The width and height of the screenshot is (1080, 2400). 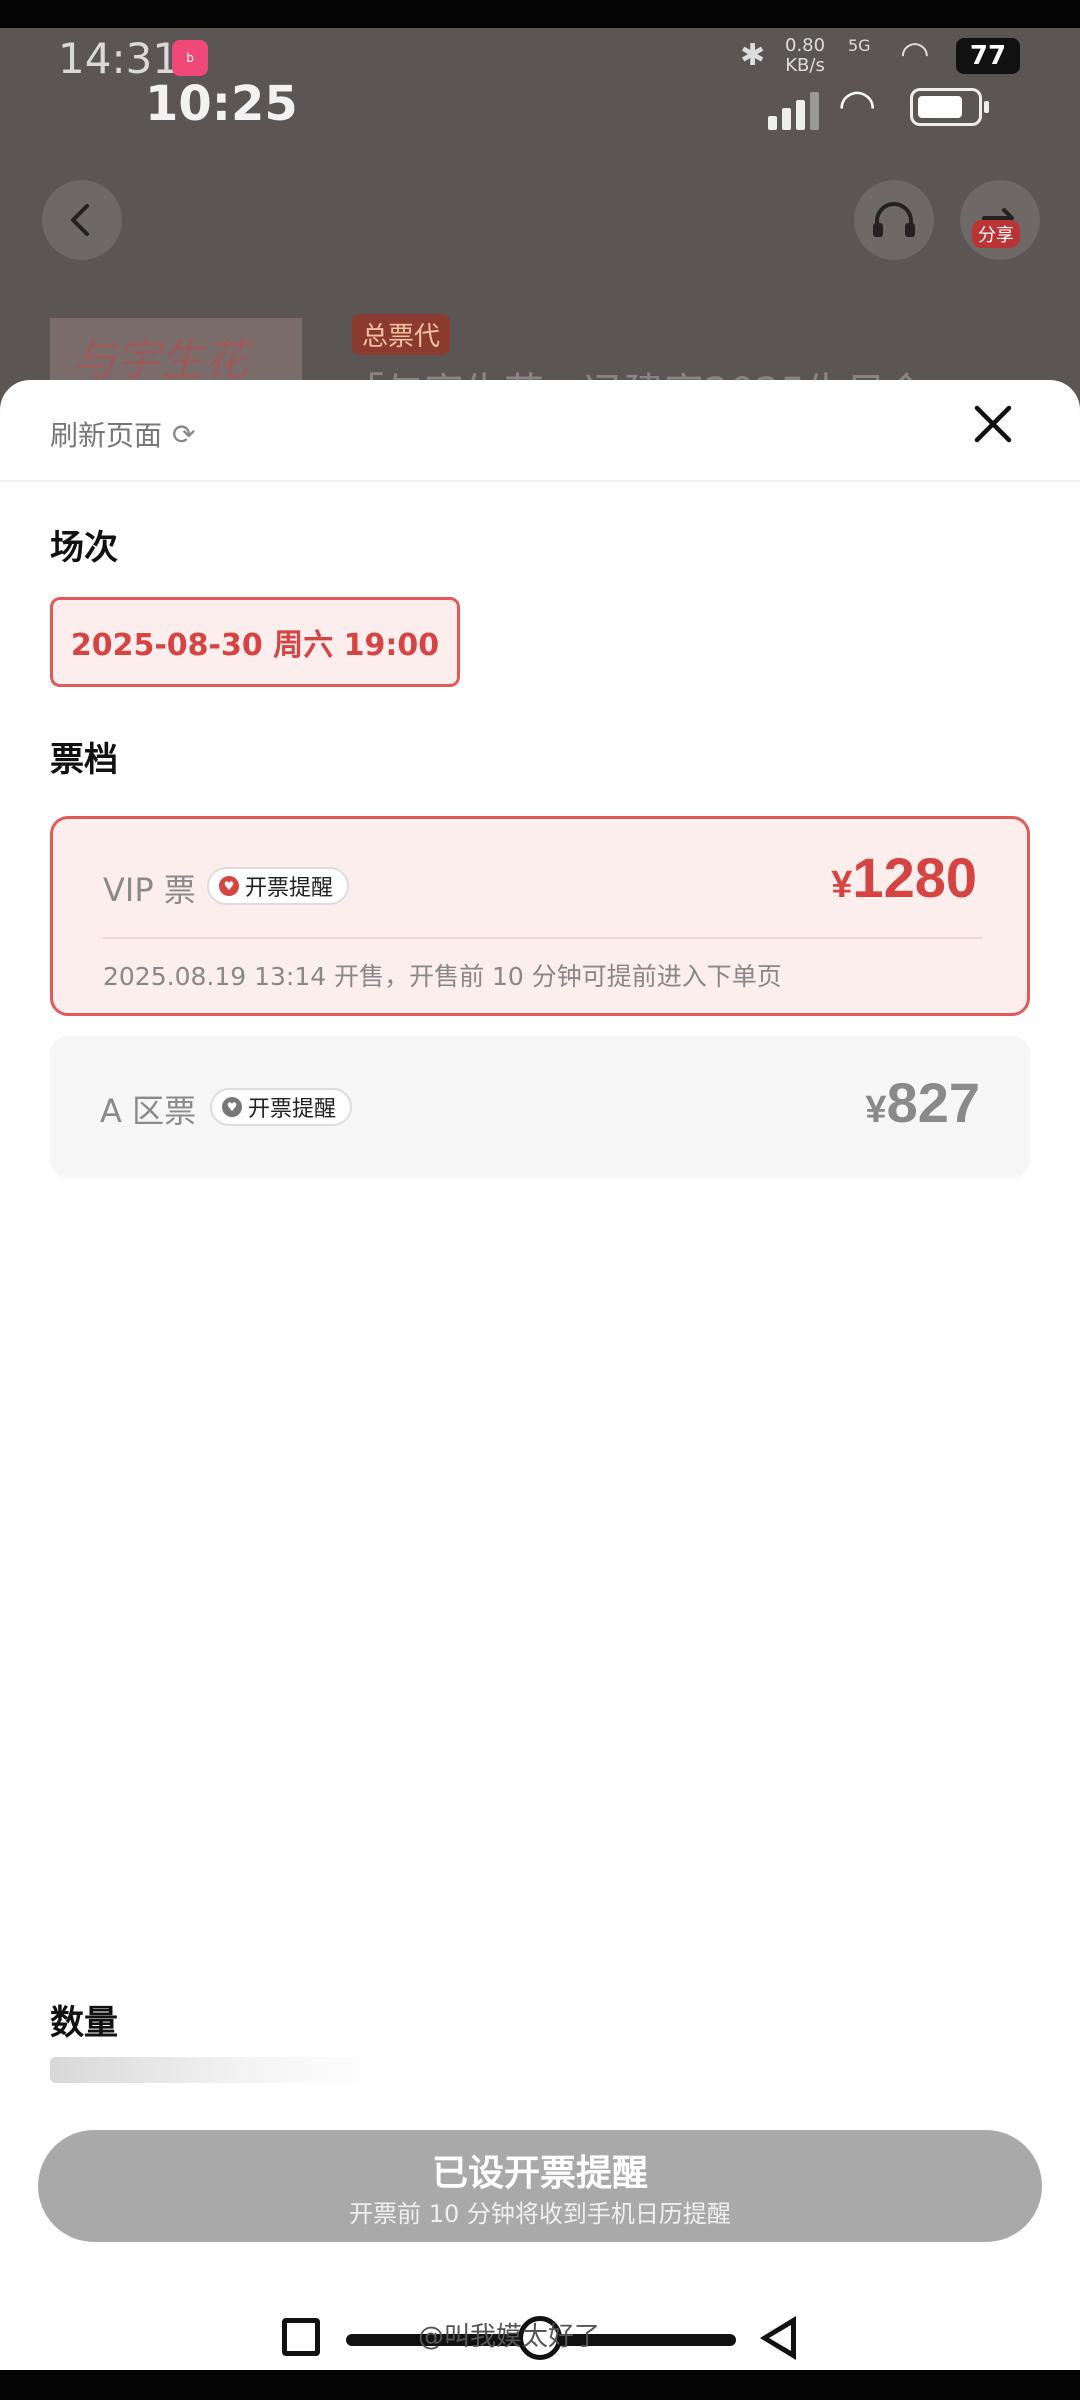 I want to click on headset-icon, so click(x=894, y=219).